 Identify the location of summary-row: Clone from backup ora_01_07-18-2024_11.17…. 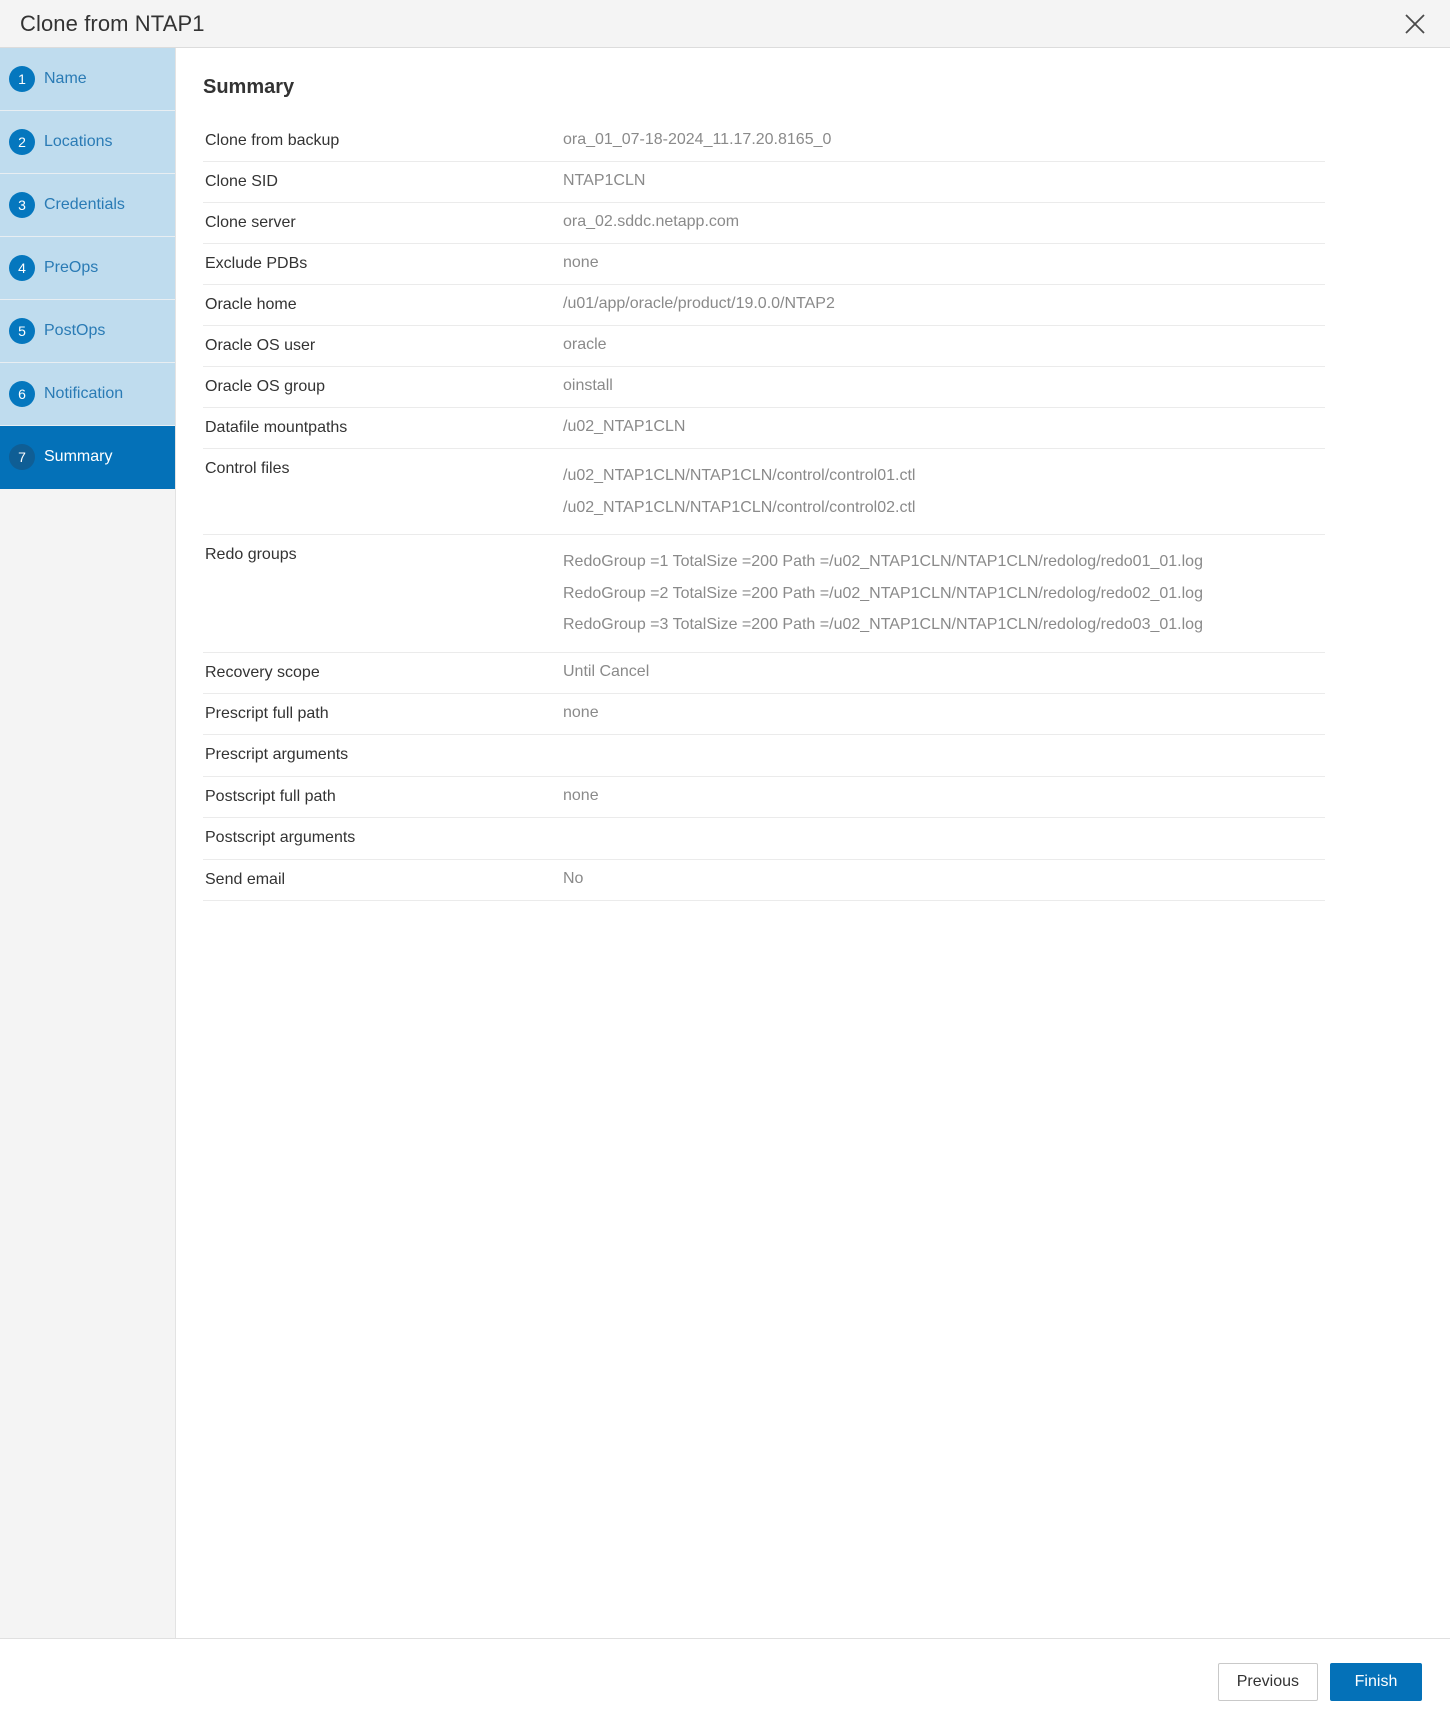
(764, 141).